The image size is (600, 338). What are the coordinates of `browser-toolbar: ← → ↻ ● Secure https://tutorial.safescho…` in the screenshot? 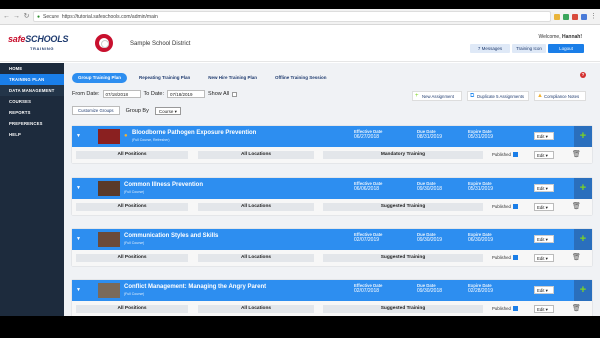 It's located at (300, 17).